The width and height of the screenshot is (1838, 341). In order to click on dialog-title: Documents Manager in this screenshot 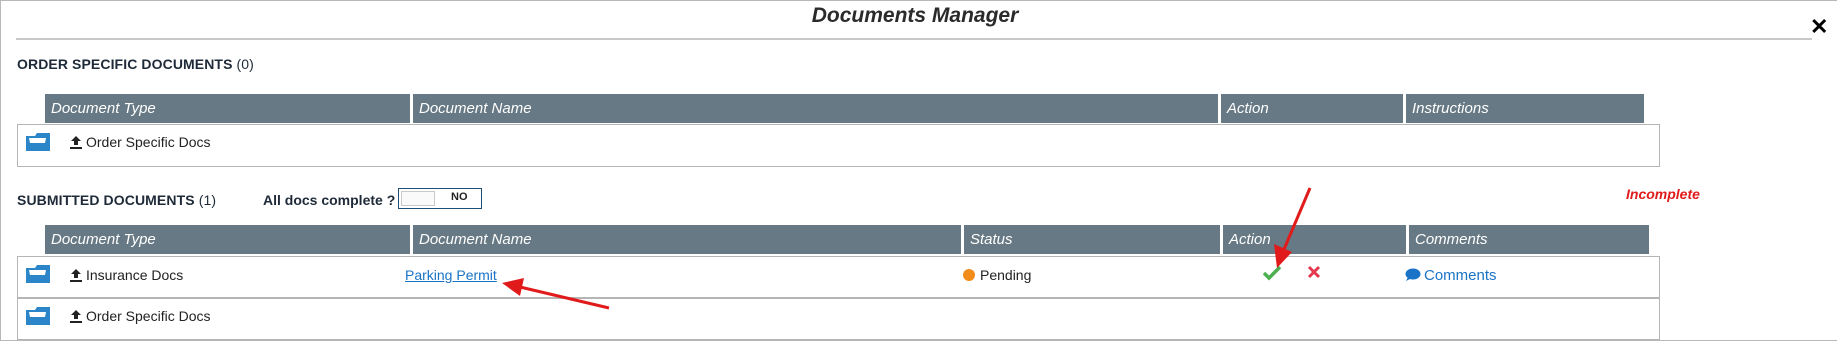, I will do `click(915, 15)`.